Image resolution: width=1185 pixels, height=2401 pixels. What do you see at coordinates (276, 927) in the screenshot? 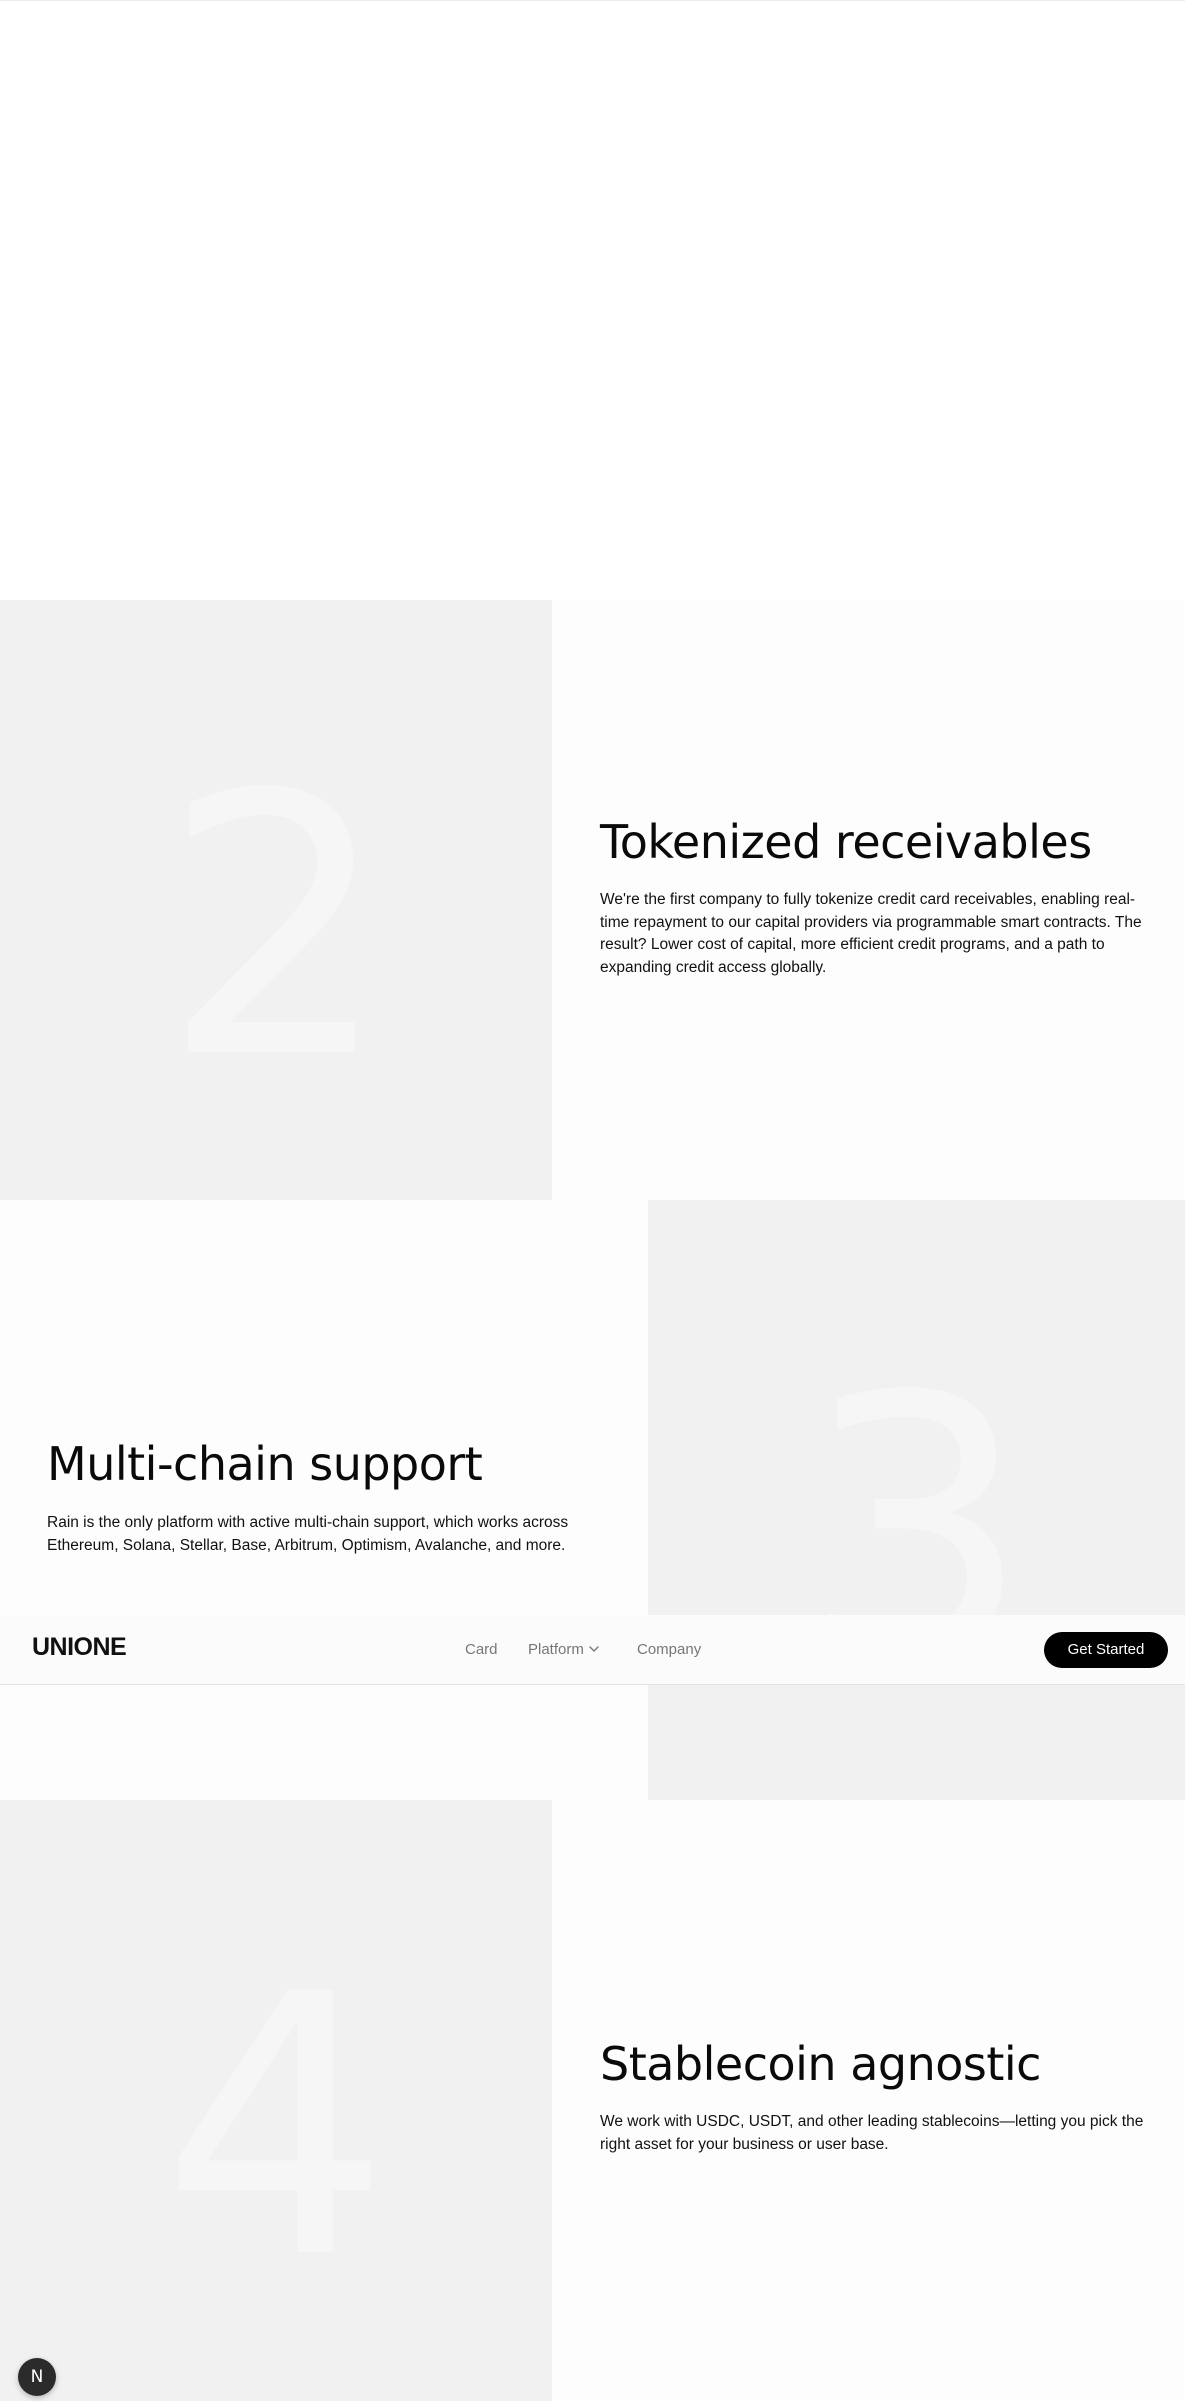
I see `feature-number: 2` at bounding box center [276, 927].